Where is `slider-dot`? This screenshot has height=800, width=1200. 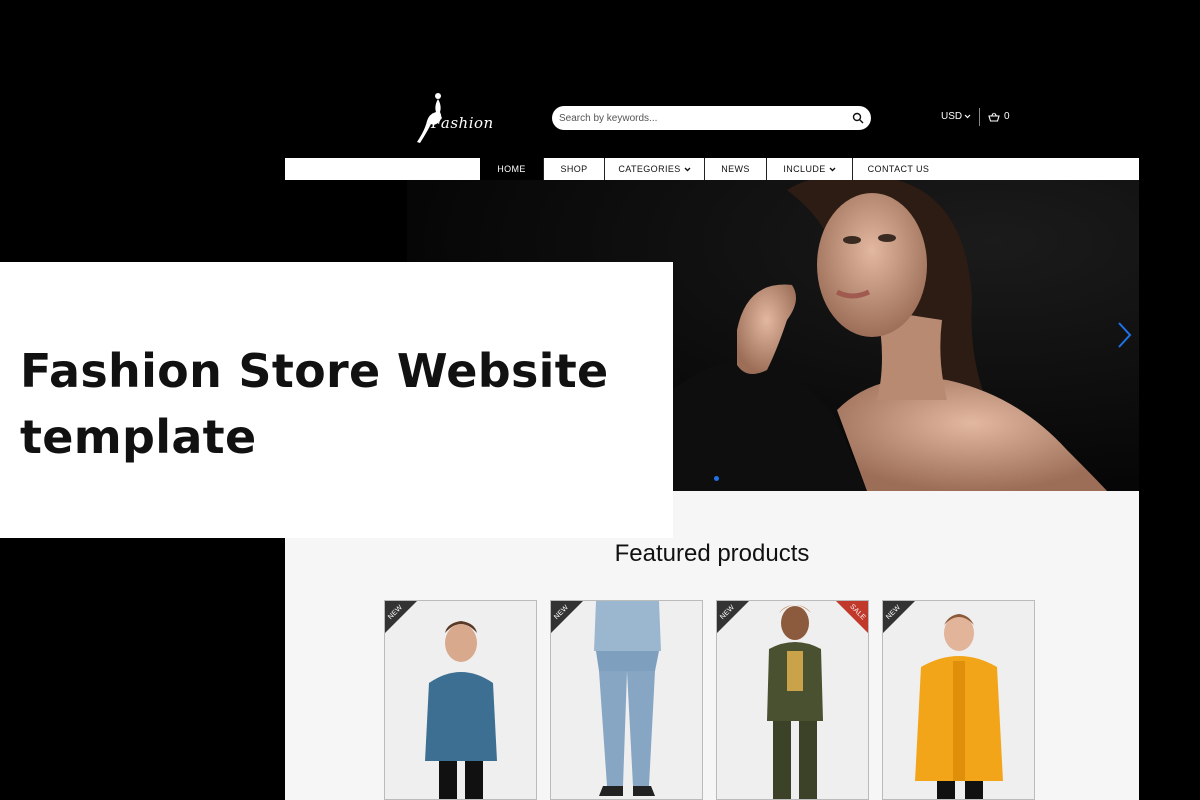 slider-dot is located at coordinates (716, 478).